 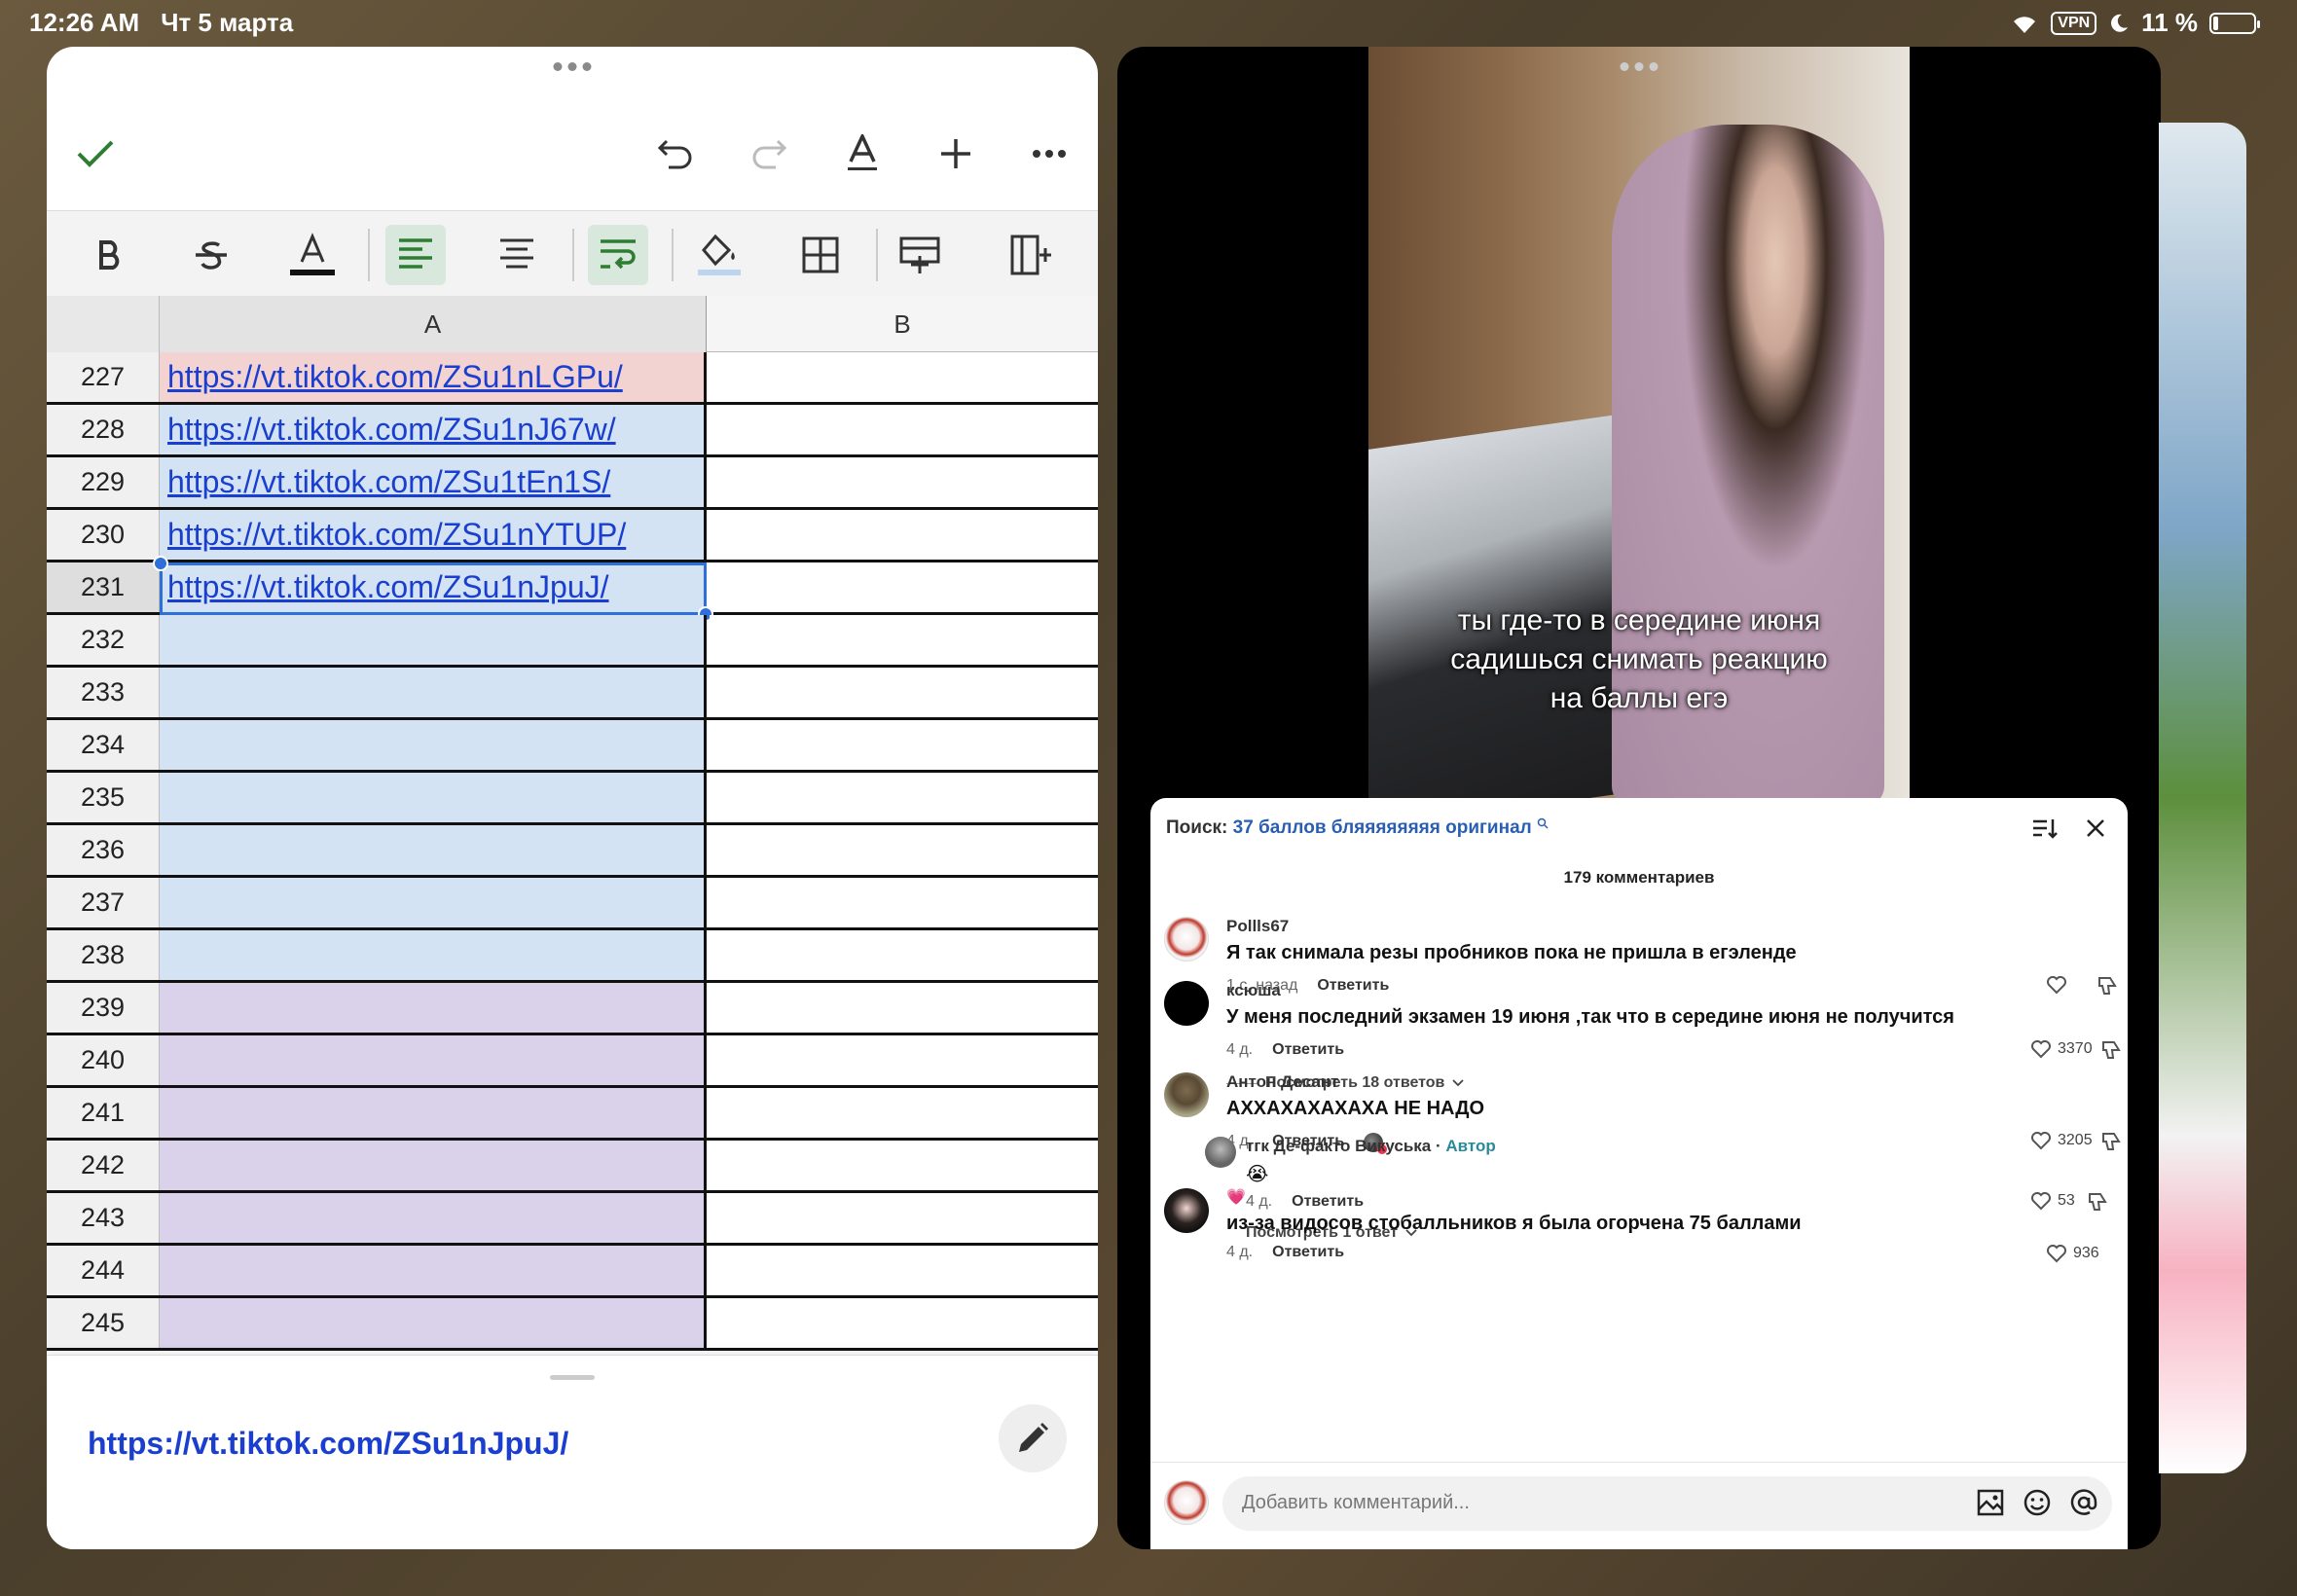 What do you see at coordinates (103, 1218) in the screenshot?
I see `row-number: 243` at bounding box center [103, 1218].